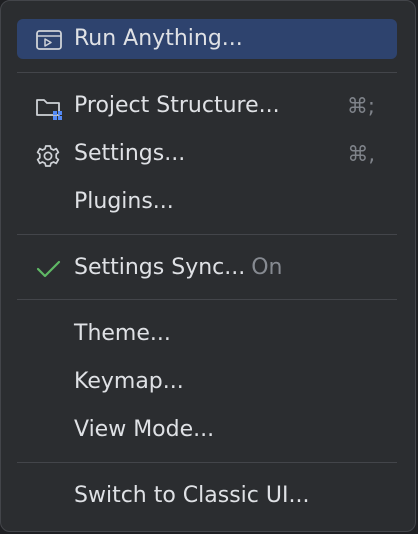  Describe the element at coordinates (49, 155) in the screenshot. I see `gear-icon` at that location.